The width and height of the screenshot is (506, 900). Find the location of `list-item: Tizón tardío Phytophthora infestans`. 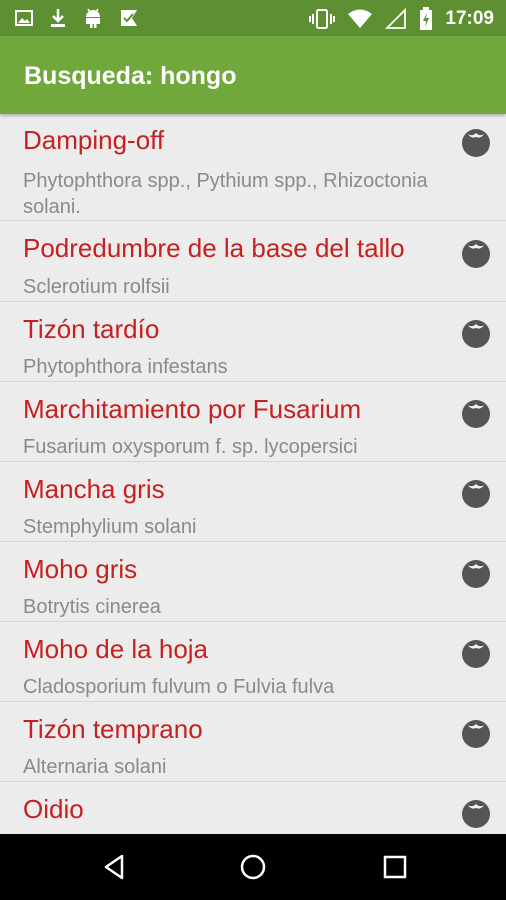

list-item: Tizón tardío Phytophthora infestans is located at coordinates (253, 342).